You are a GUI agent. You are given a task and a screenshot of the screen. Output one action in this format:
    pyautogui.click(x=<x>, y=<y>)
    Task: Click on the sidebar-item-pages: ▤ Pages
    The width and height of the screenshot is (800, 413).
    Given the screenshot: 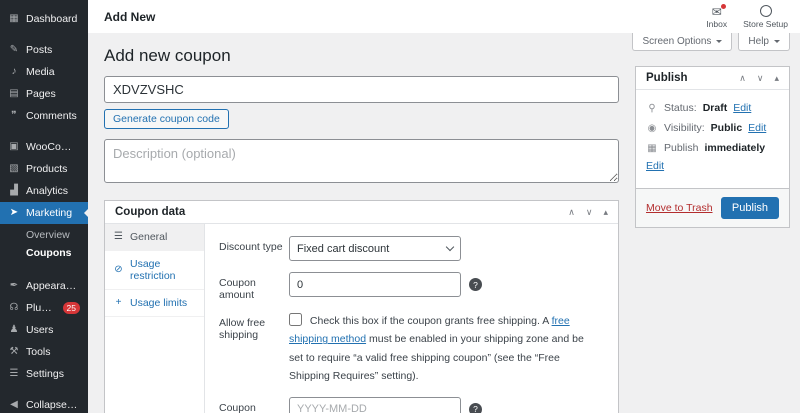 What is the action you would take?
    pyautogui.click(x=44, y=94)
    